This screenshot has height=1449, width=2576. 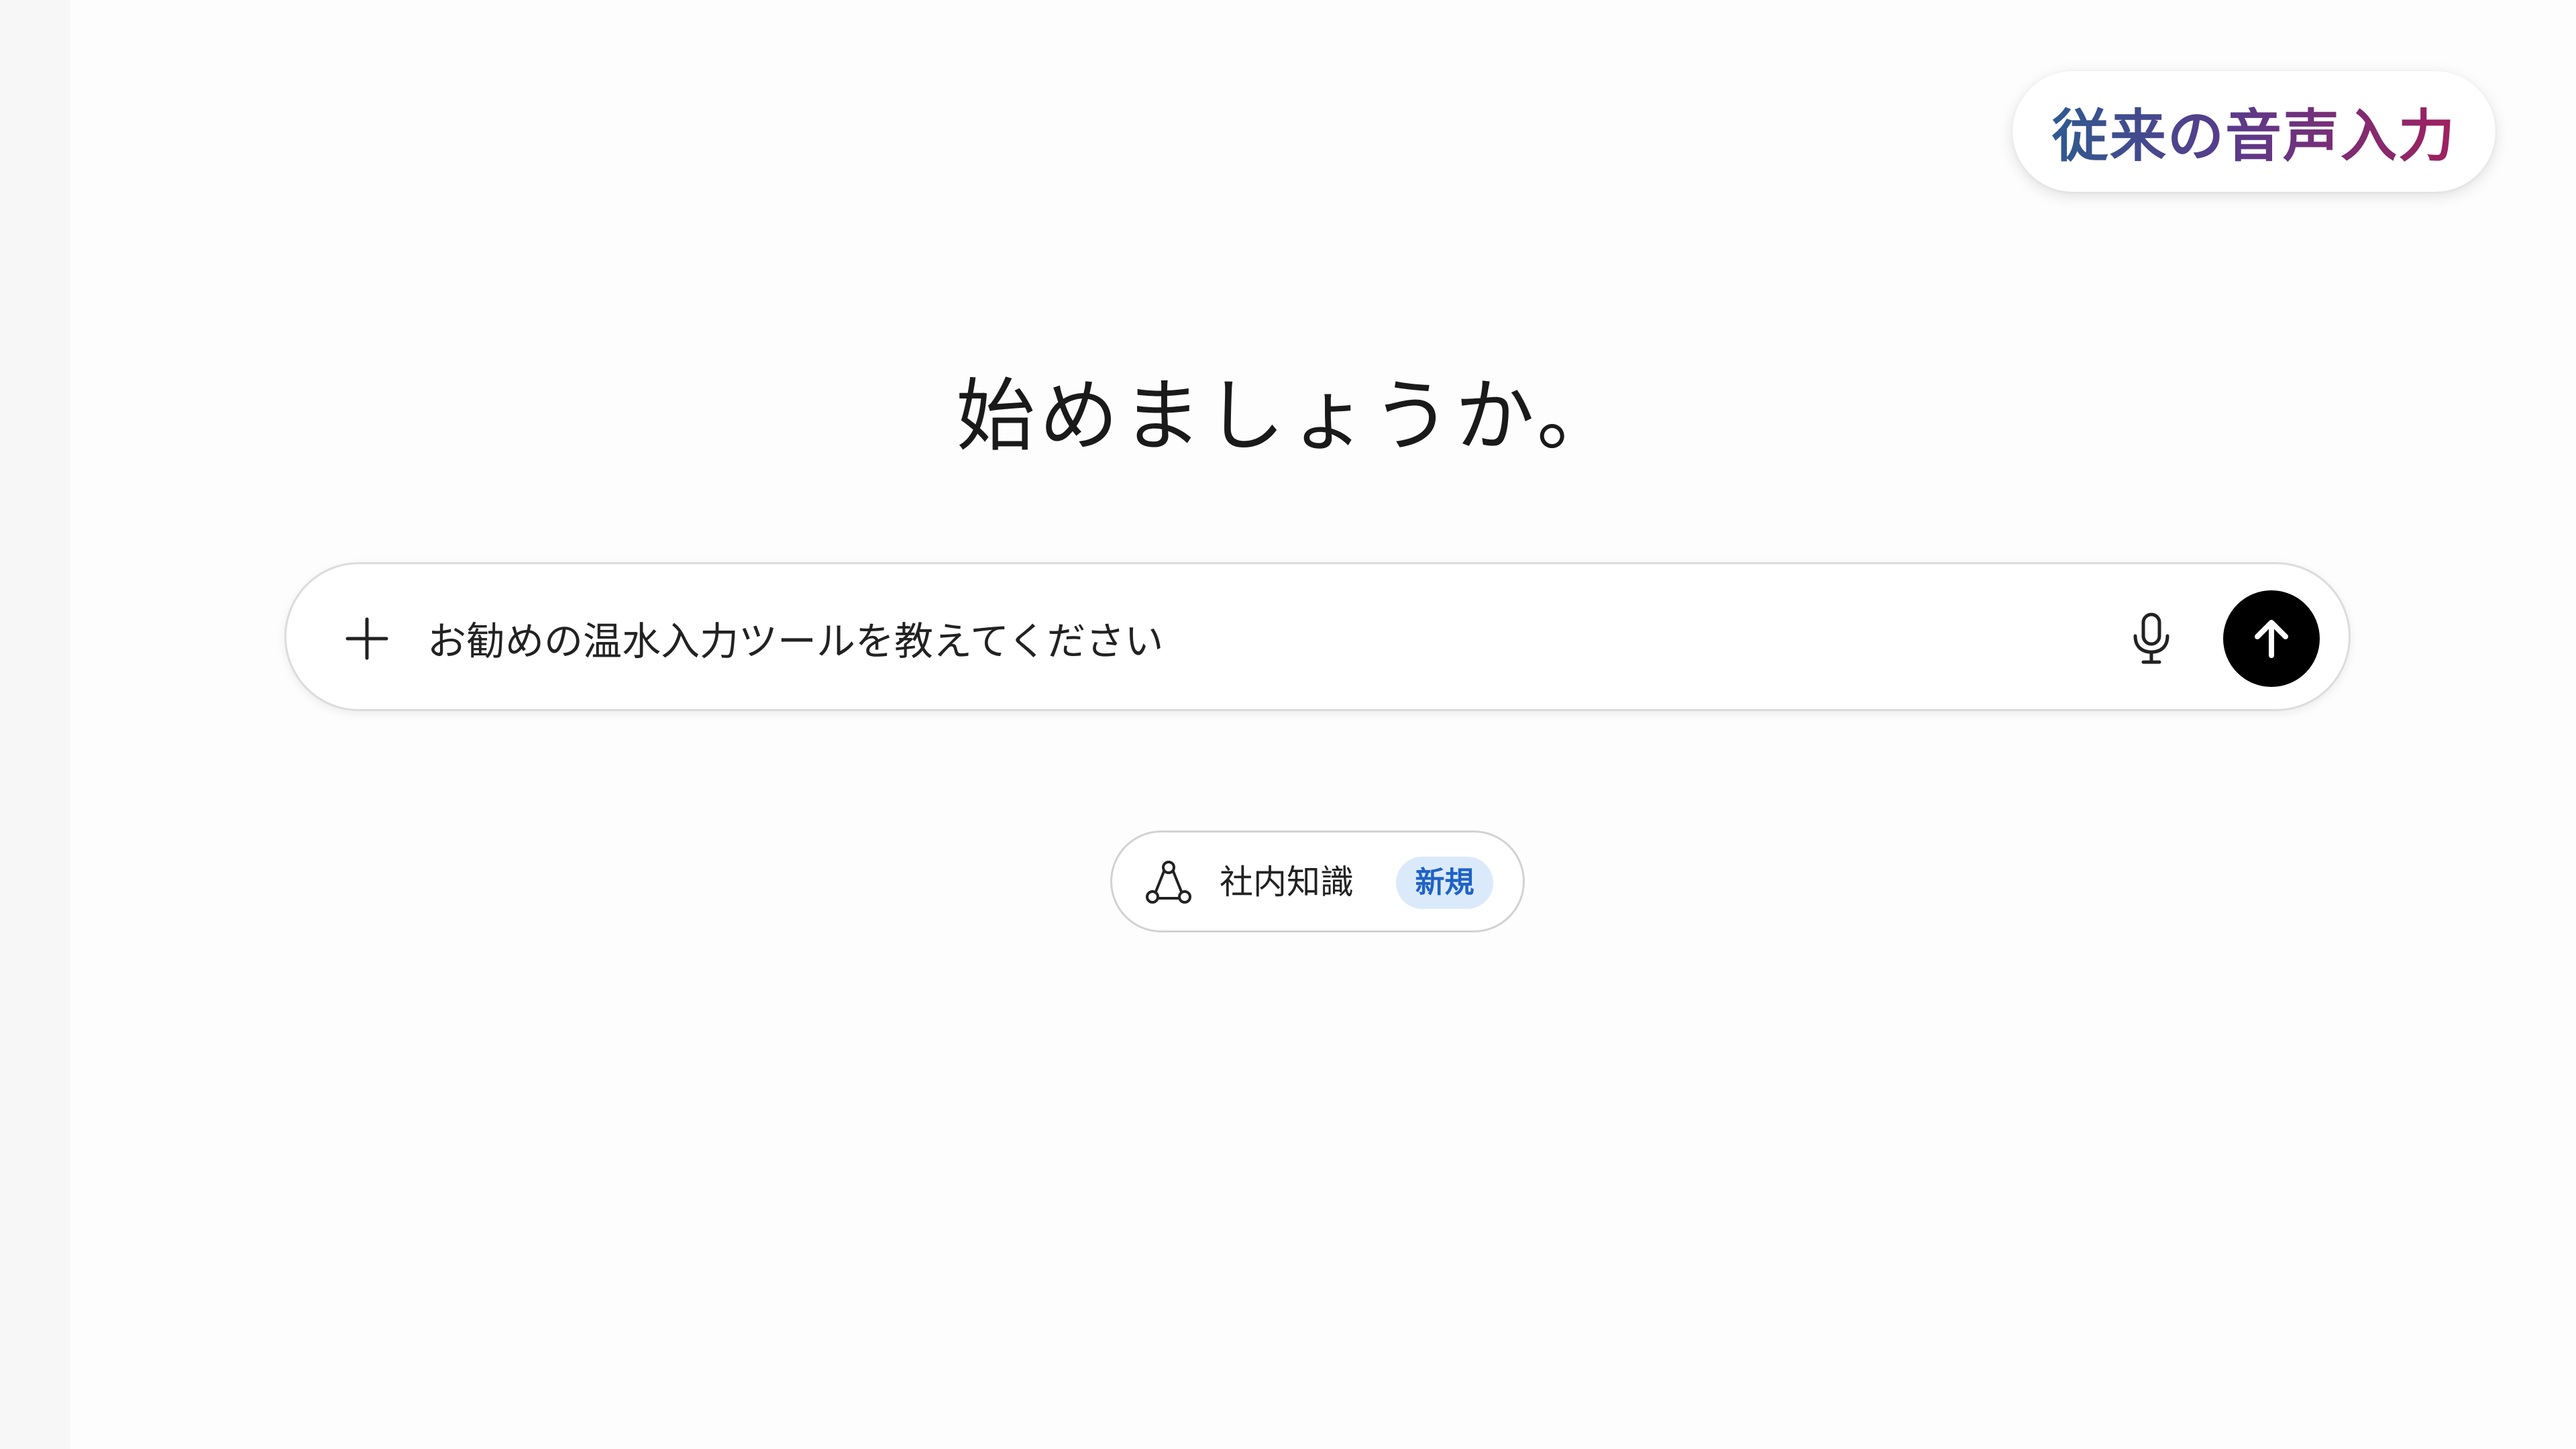 I want to click on page-heading: 始めましょうか。, so click(x=1288, y=416).